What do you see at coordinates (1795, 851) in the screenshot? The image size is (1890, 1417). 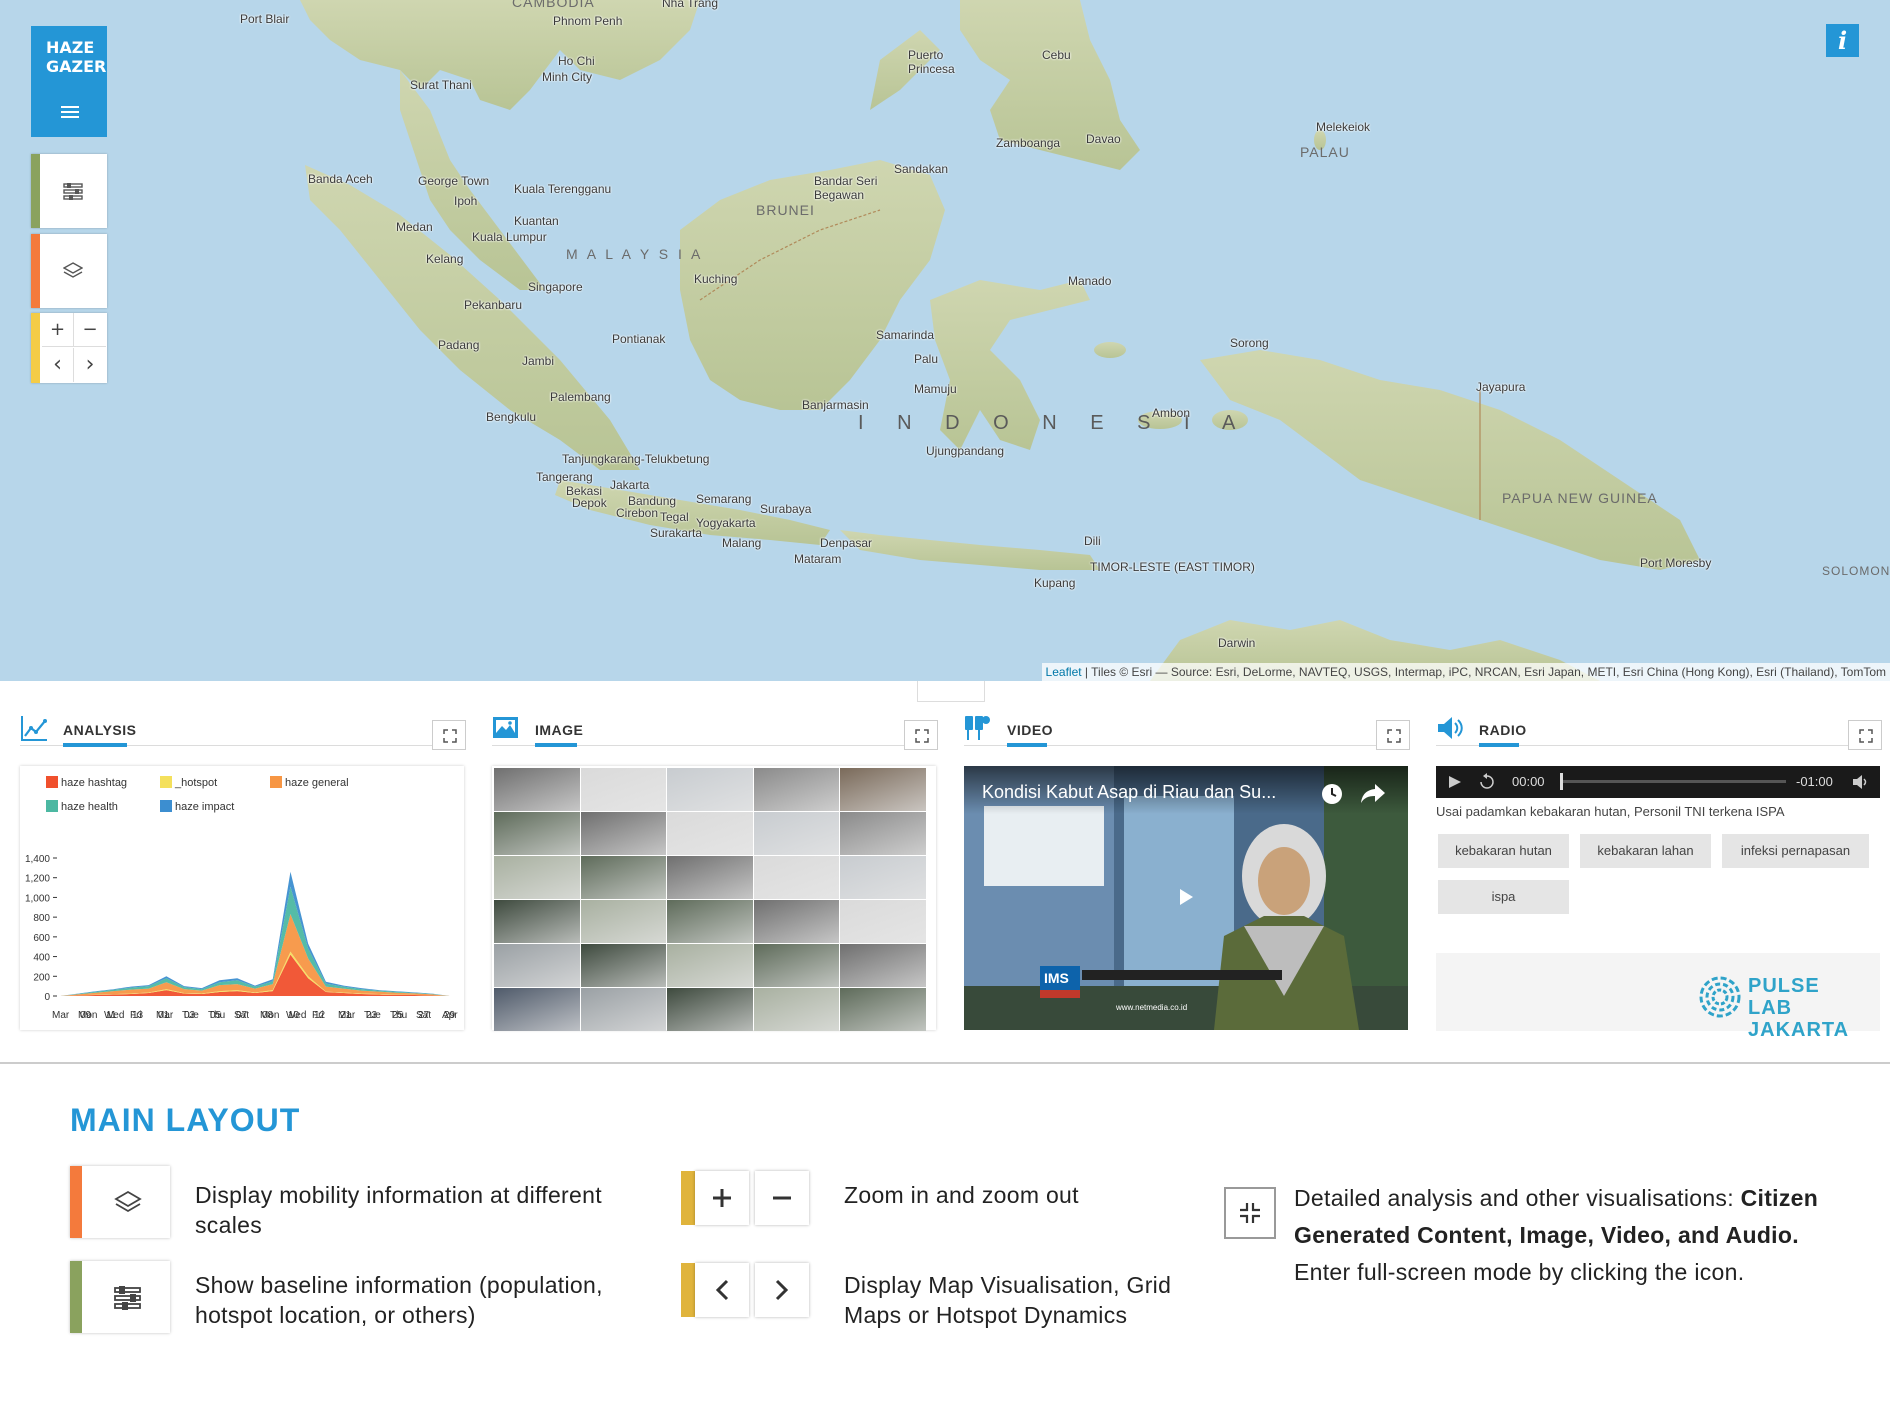 I see `tag-infeksi-pernapasan: infeksi pernapasan` at bounding box center [1795, 851].